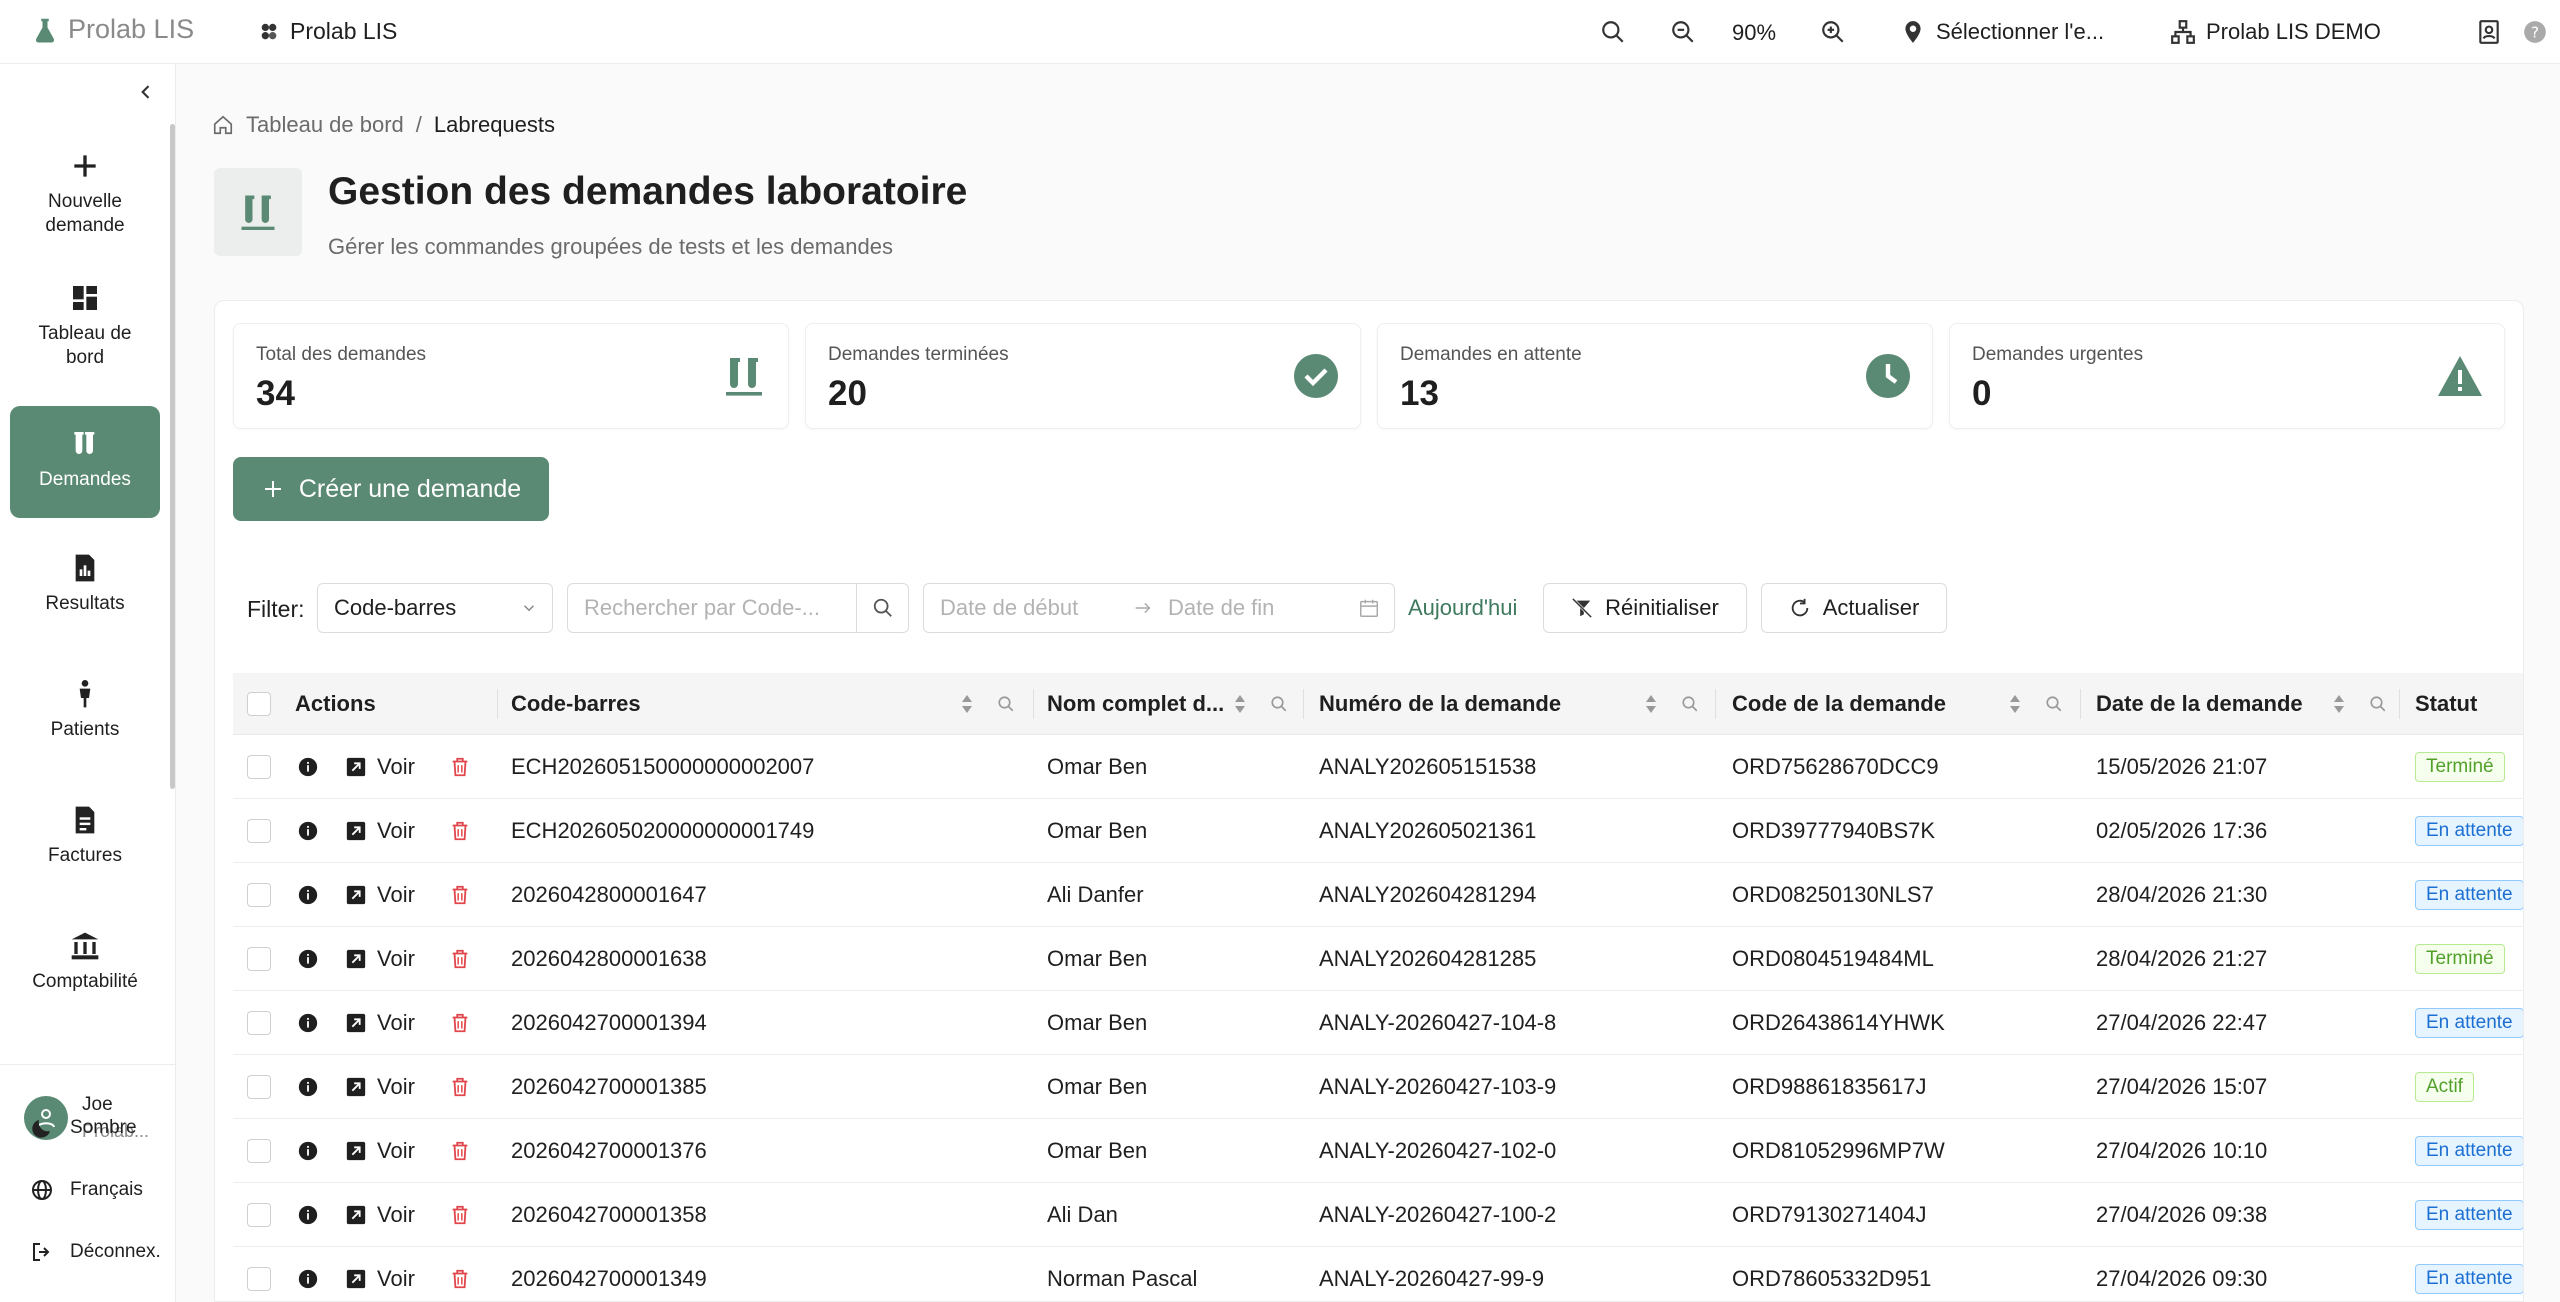 This screenshot has width=2560, height=1302. What do you see at coordinates (1613, 32) in the screenshot?
I see `search-button` at bounding box center [1613, 32].